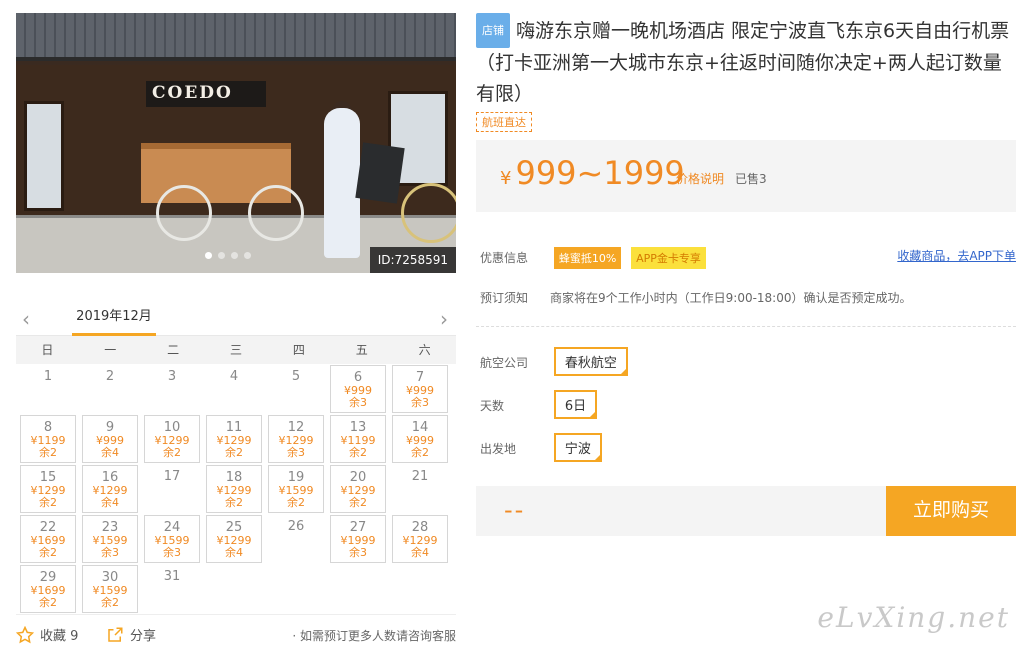  I want to click on calendar-day-available: 29 ¥1699 余2, so click(48, 589).